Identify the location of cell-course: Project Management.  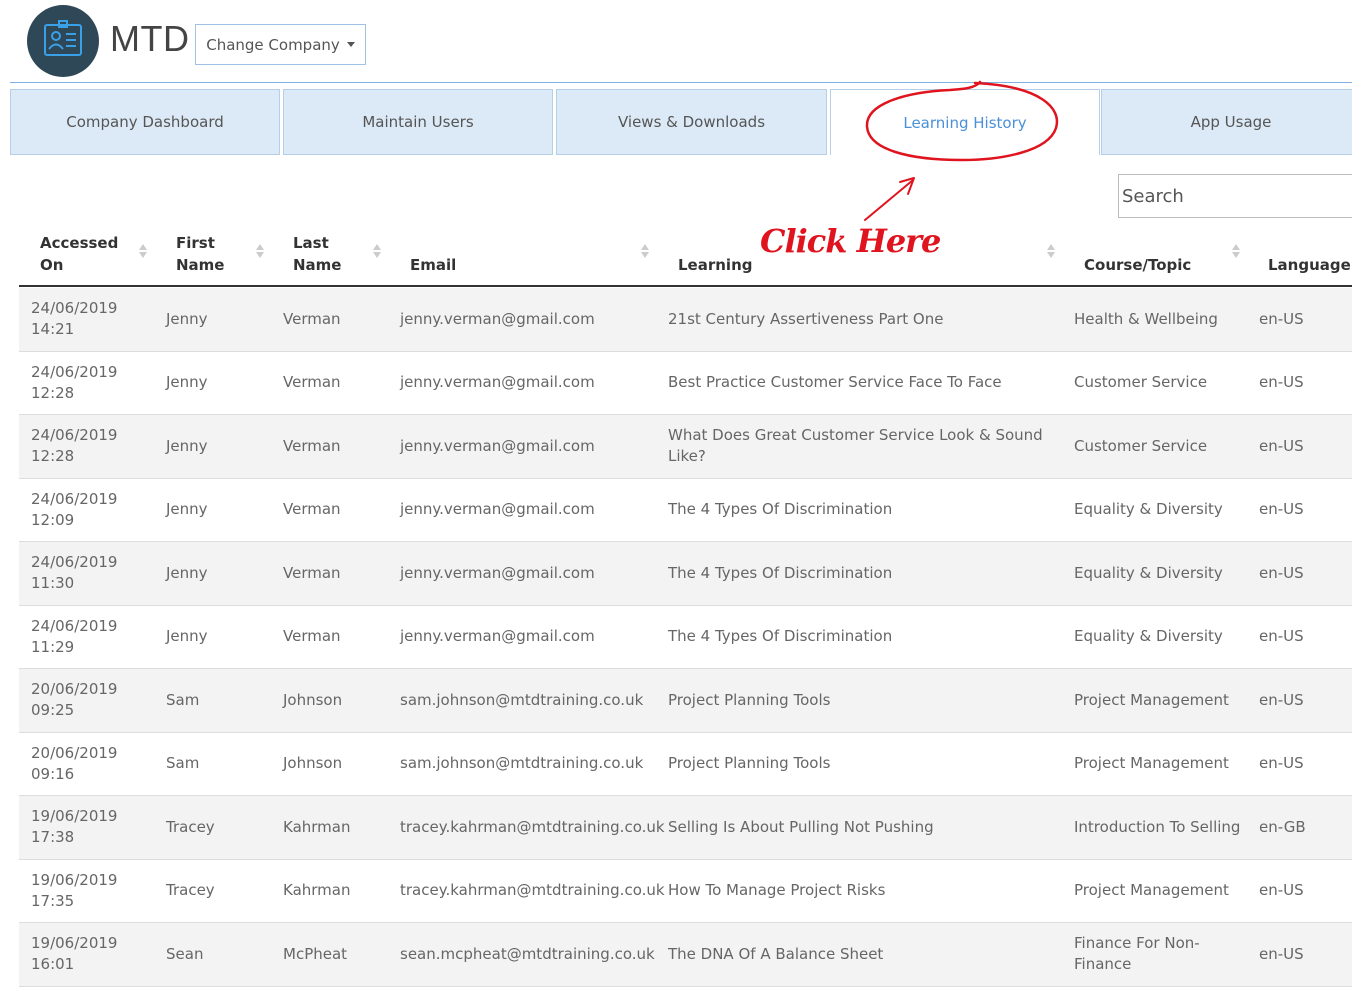
(1164, 764).